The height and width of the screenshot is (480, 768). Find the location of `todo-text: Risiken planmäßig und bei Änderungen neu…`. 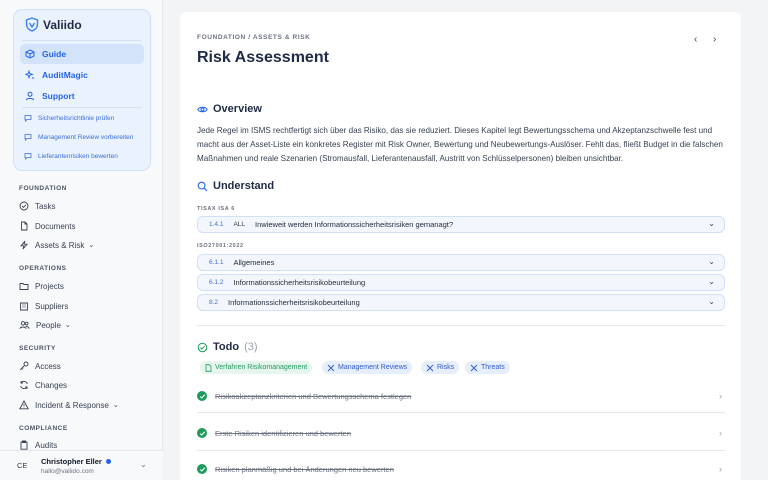

todo-text: Risiken planmäßig und bei Änderungen neu… is located at coordinates (304, 469).